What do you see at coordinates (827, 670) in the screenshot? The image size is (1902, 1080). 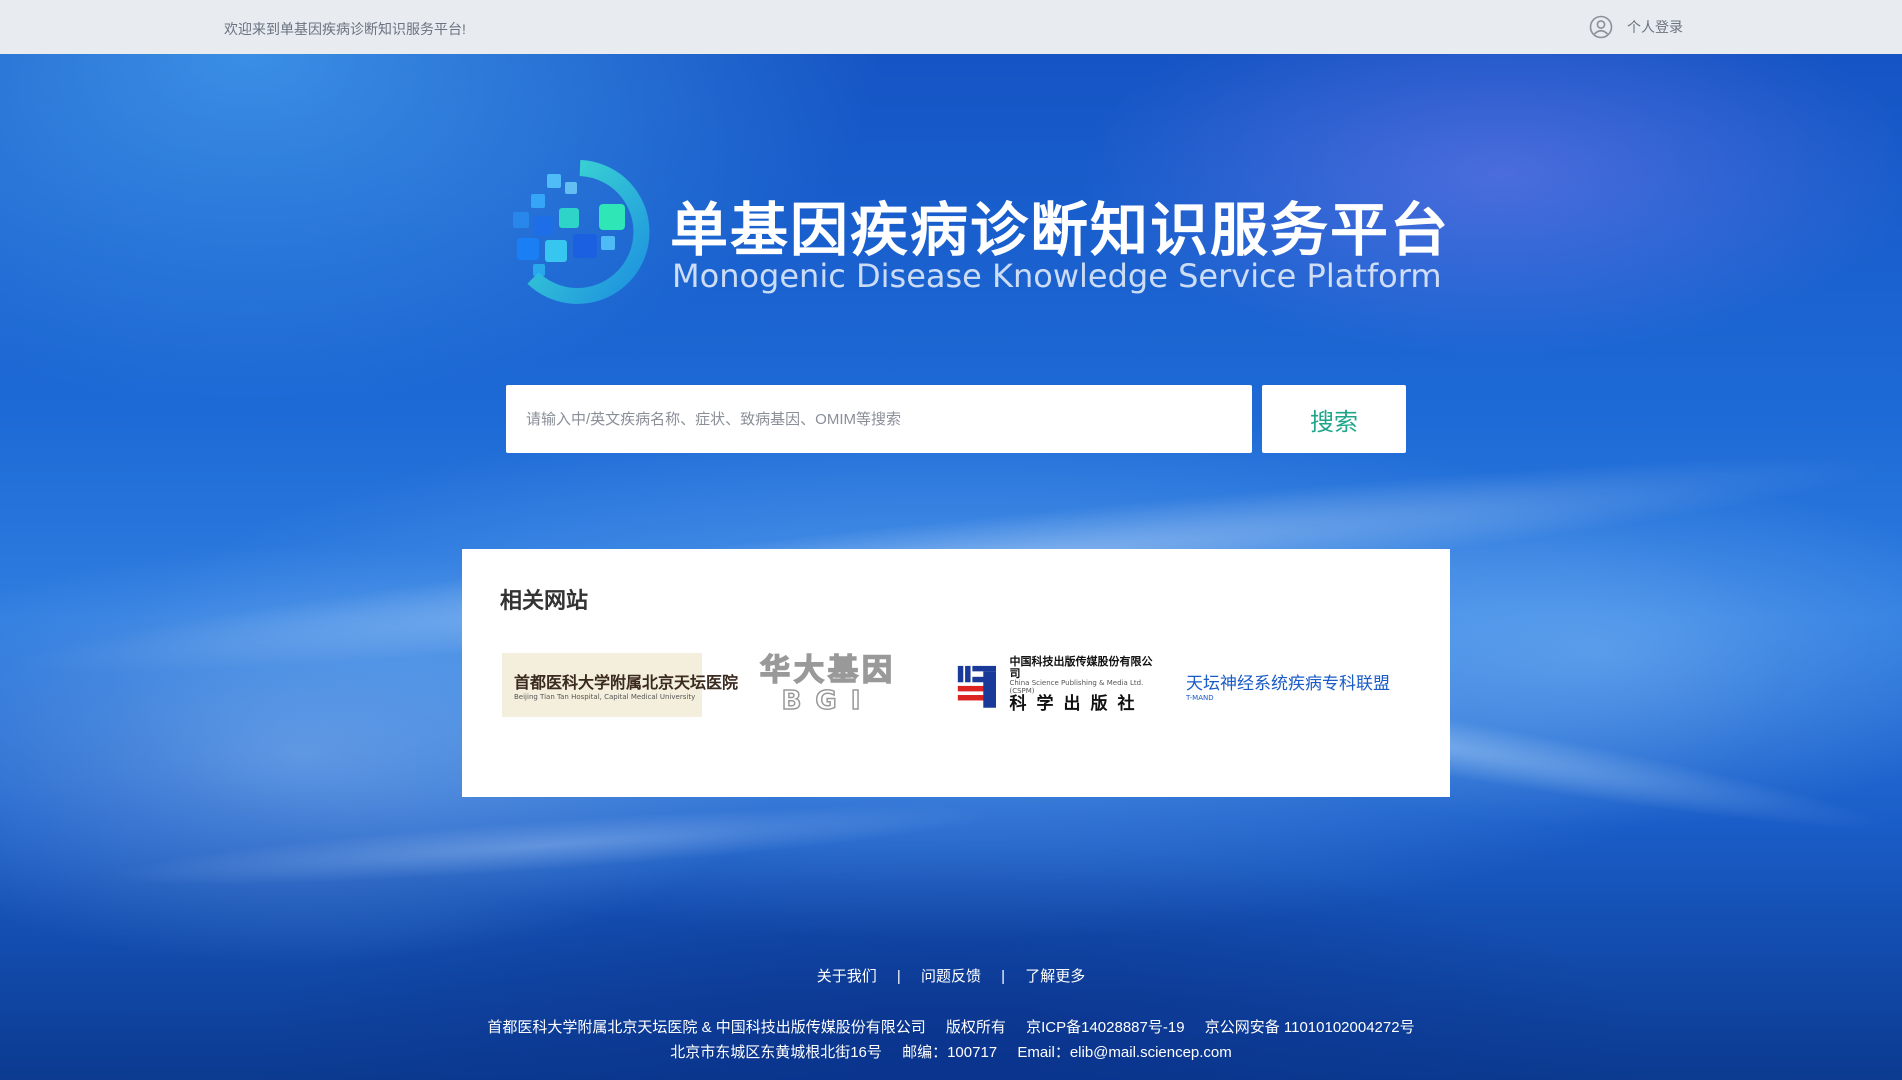 I see `bgi-name: 华大基因` at bounding box center [827, 670].